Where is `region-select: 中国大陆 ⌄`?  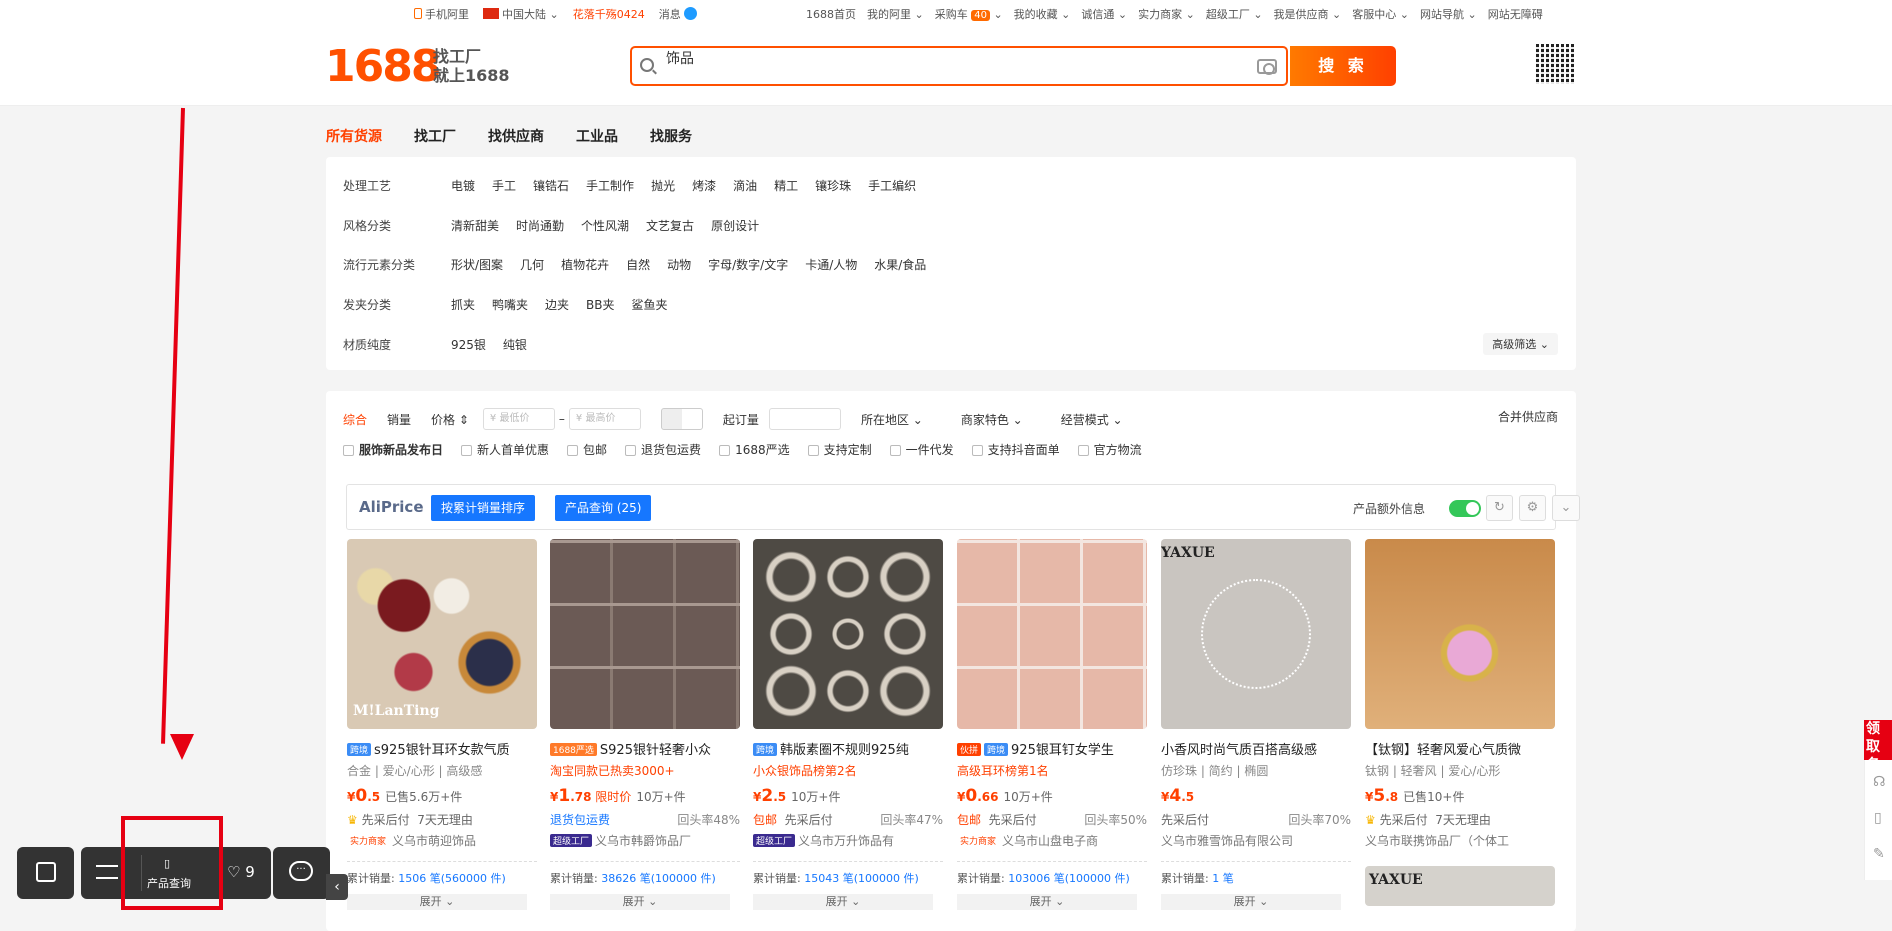
region-select: 中国大陆 ⌄ is located at coordinates (521, 14).